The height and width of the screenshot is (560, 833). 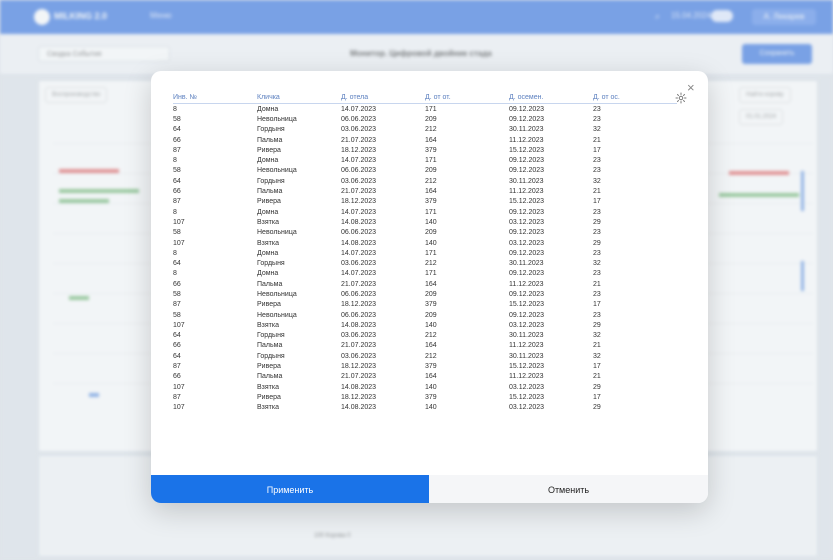 I want to click on apply-button: Применить, so click(x=290, y=489).